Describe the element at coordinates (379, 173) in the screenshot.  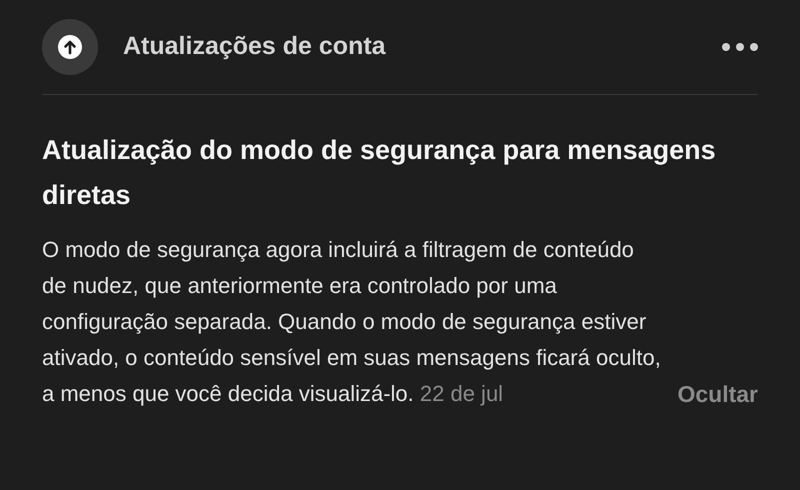
I see `notice-title: Atualização do modo de segurança para mensagens diretas` at that location.